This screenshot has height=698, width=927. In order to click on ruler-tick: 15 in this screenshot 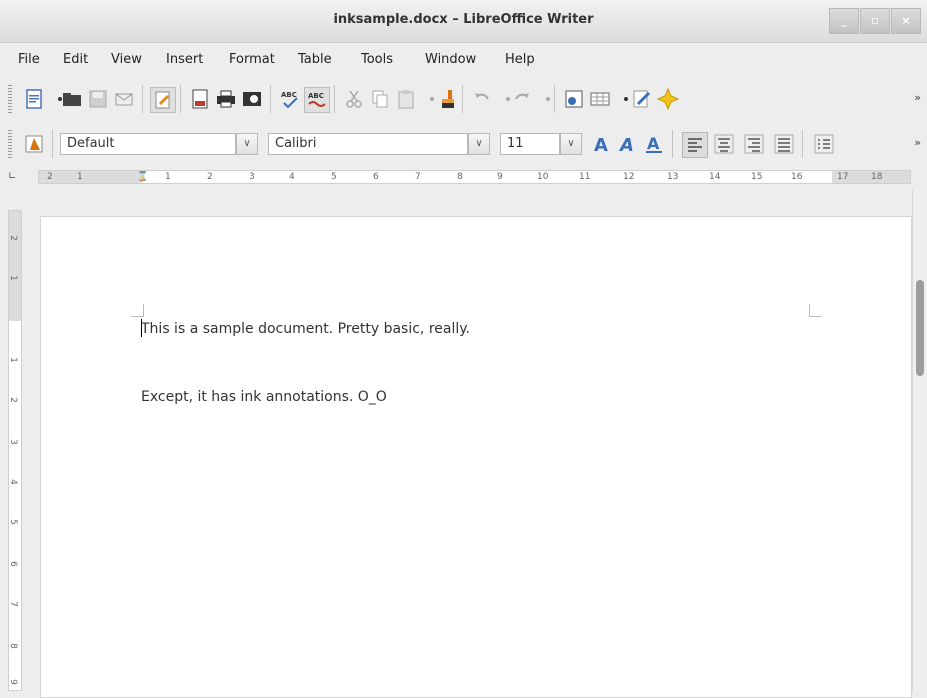, I will do `click(757, 177)`.